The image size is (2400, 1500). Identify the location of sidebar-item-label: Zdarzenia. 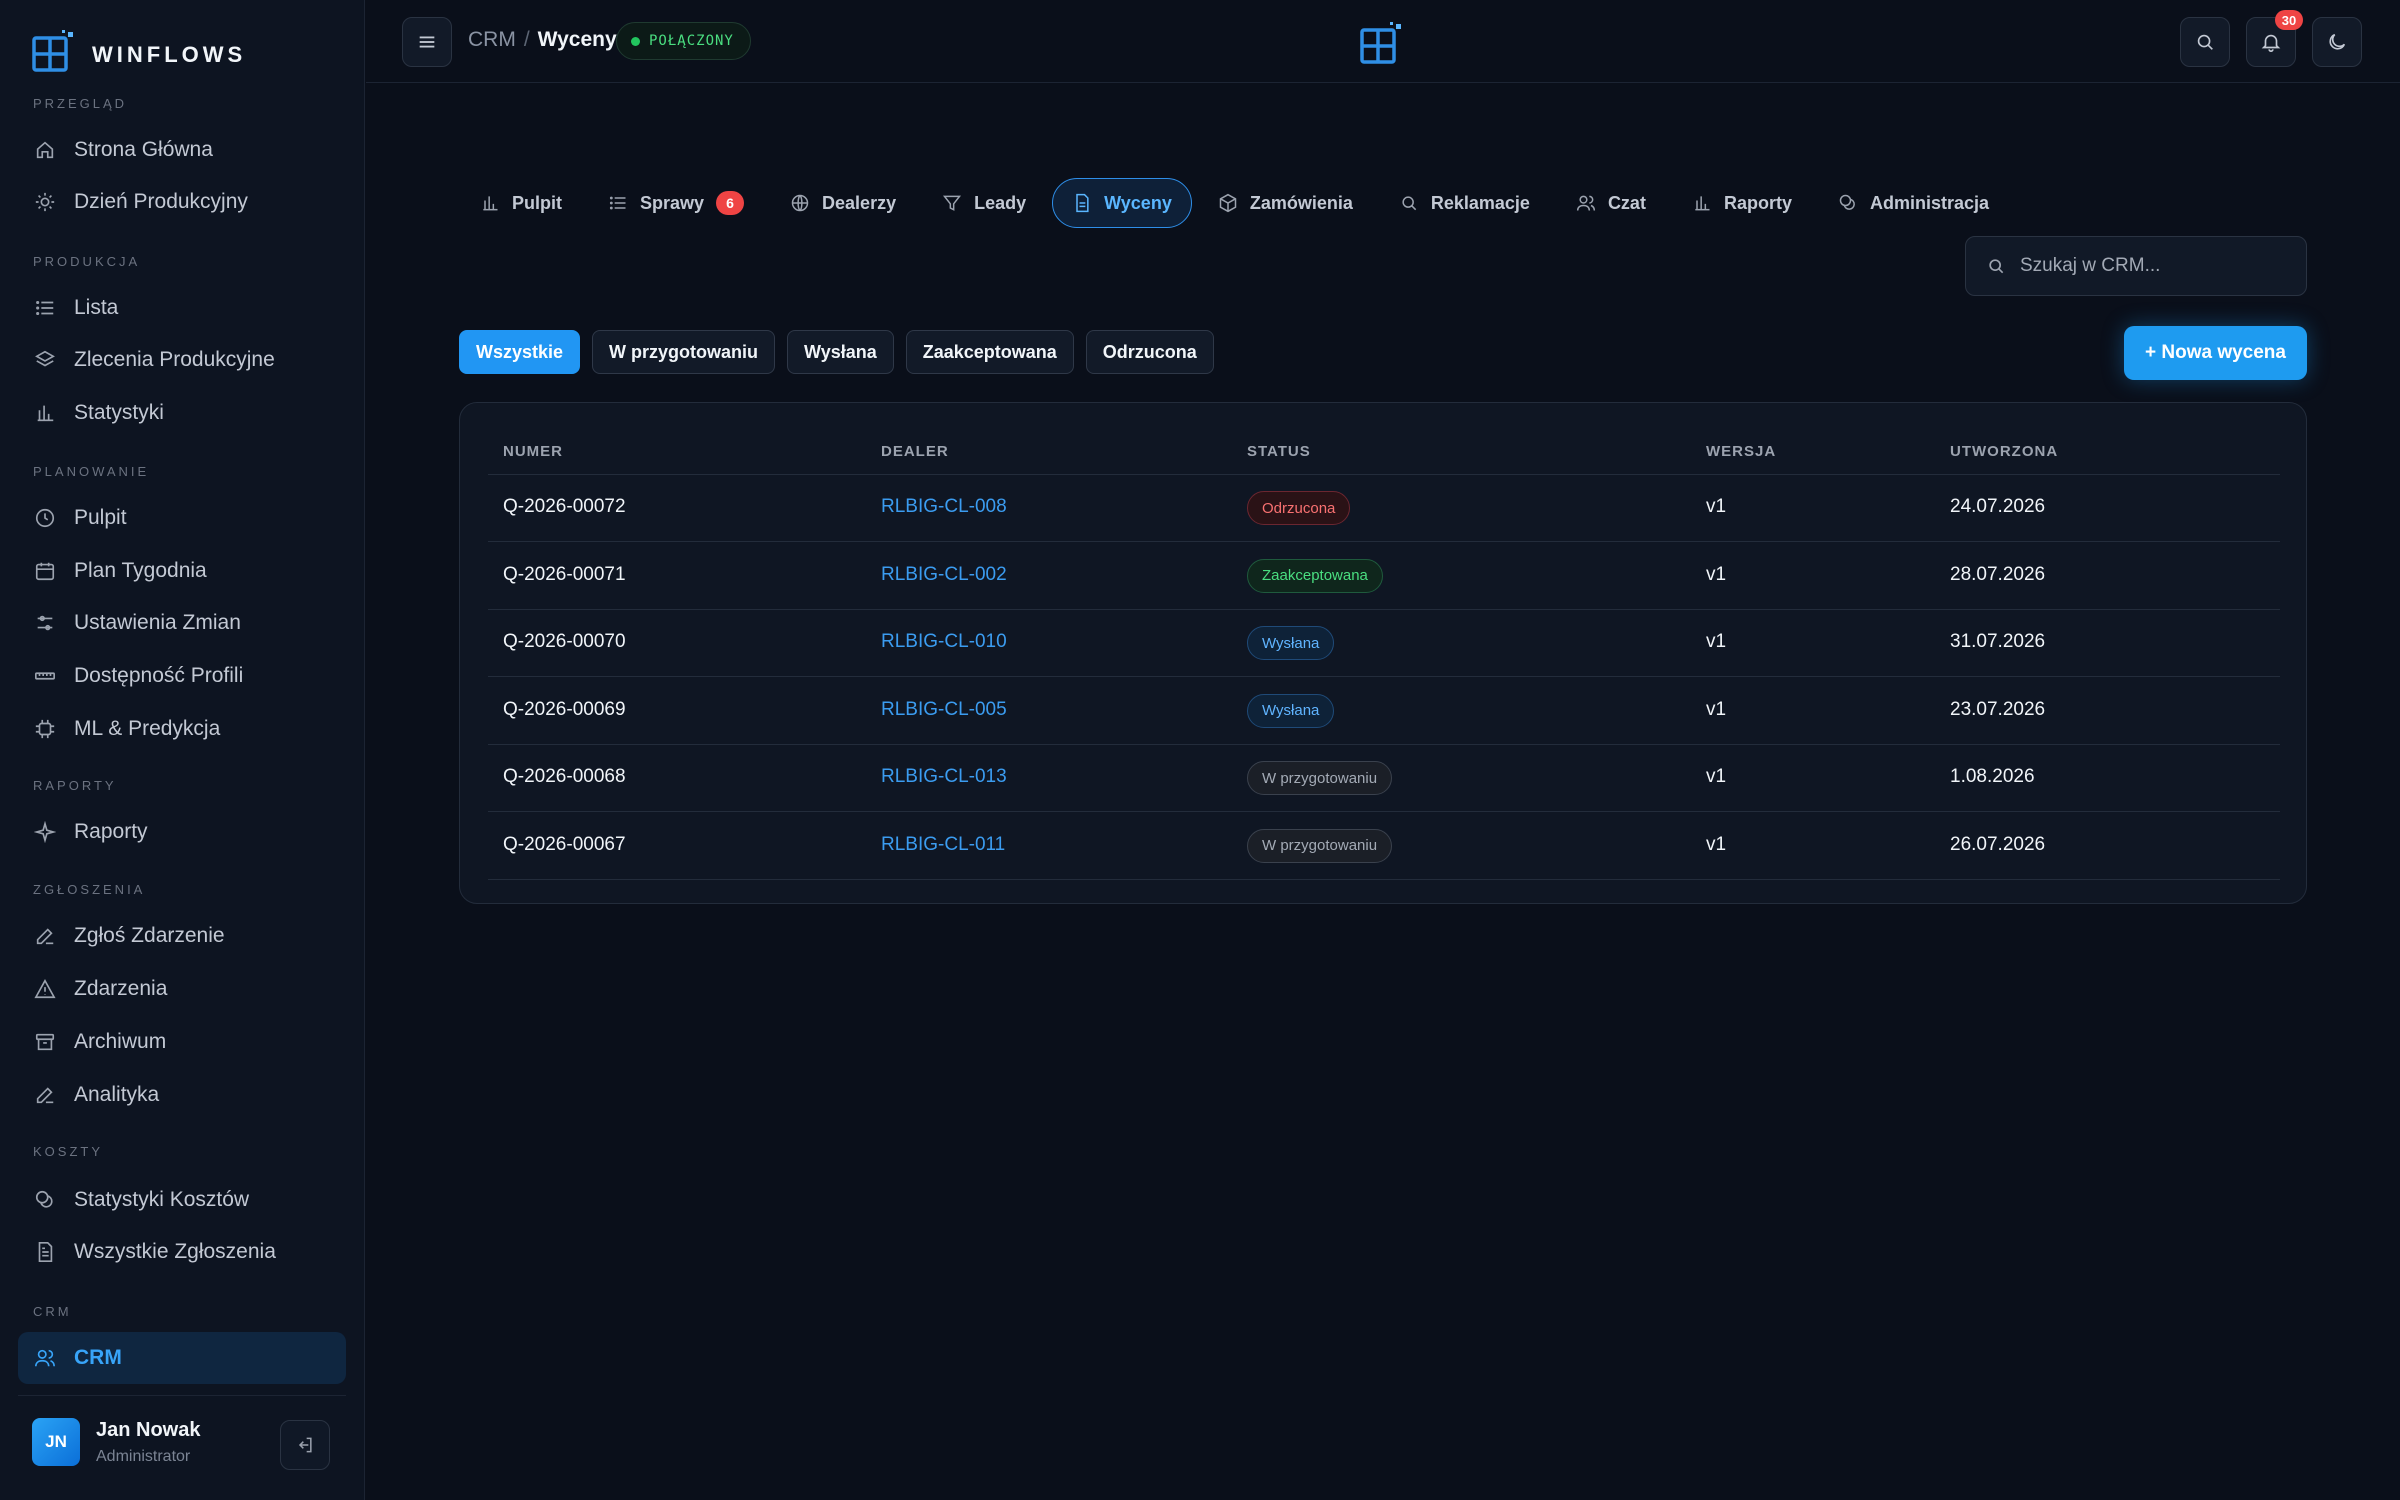
(121, 988).